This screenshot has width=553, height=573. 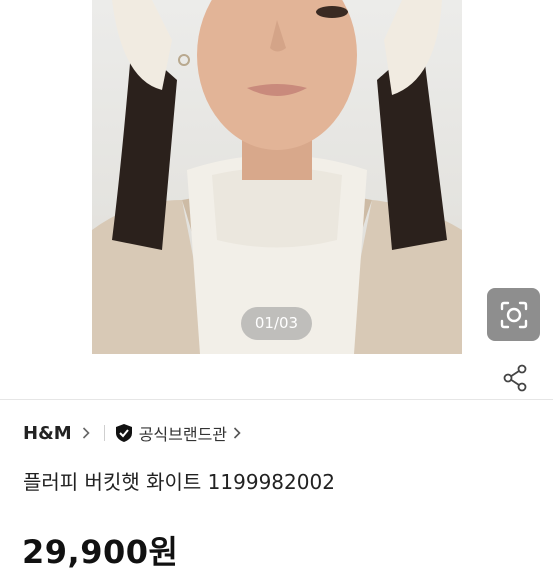 What do you see at coordinates (100, 552) in the screenshot?
I see `product-price: 29,900원` at bounding box center [100, 552].